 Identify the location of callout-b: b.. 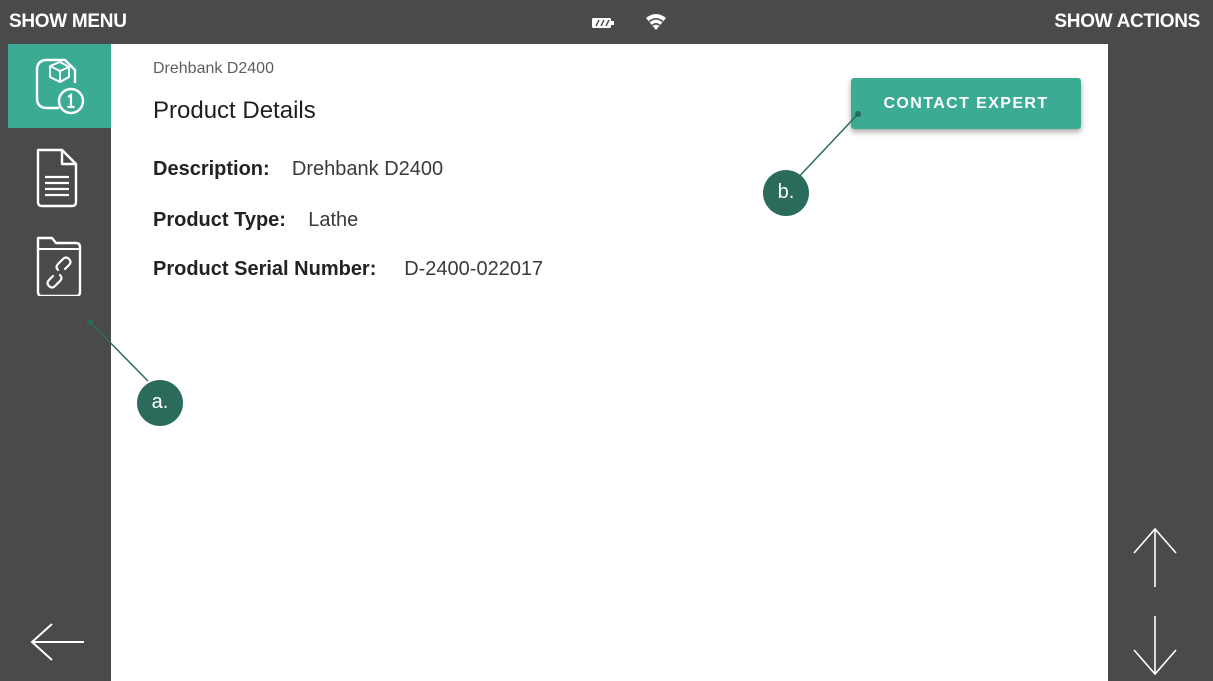
(786, 193).